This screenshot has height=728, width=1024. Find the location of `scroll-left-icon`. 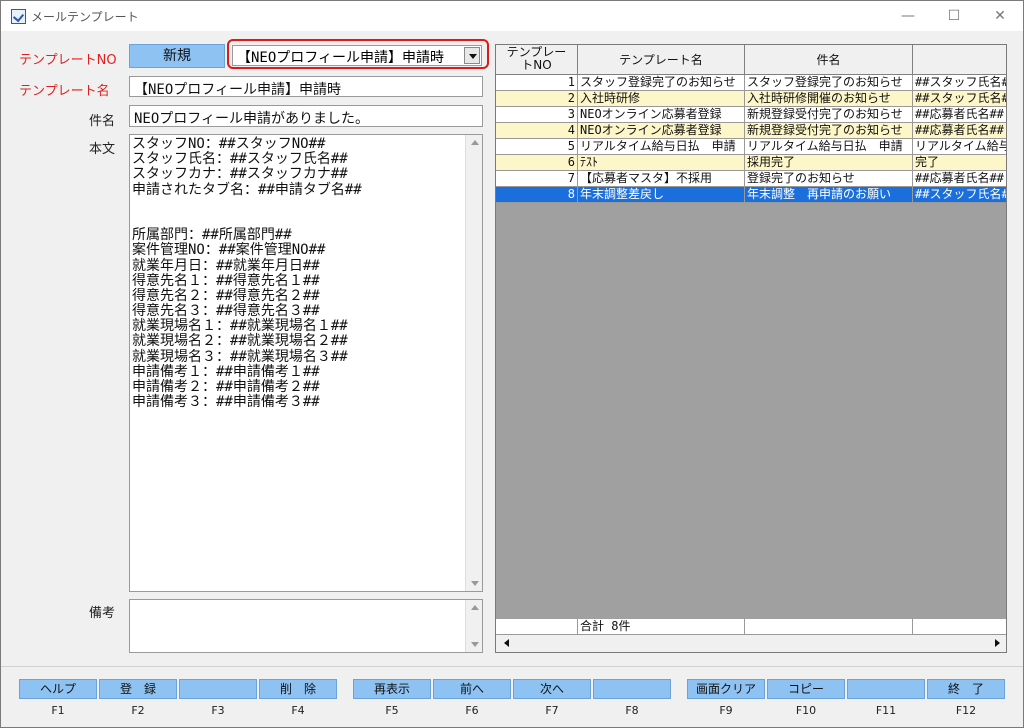

scroll-left-icon is located at coordinates (506, 643).